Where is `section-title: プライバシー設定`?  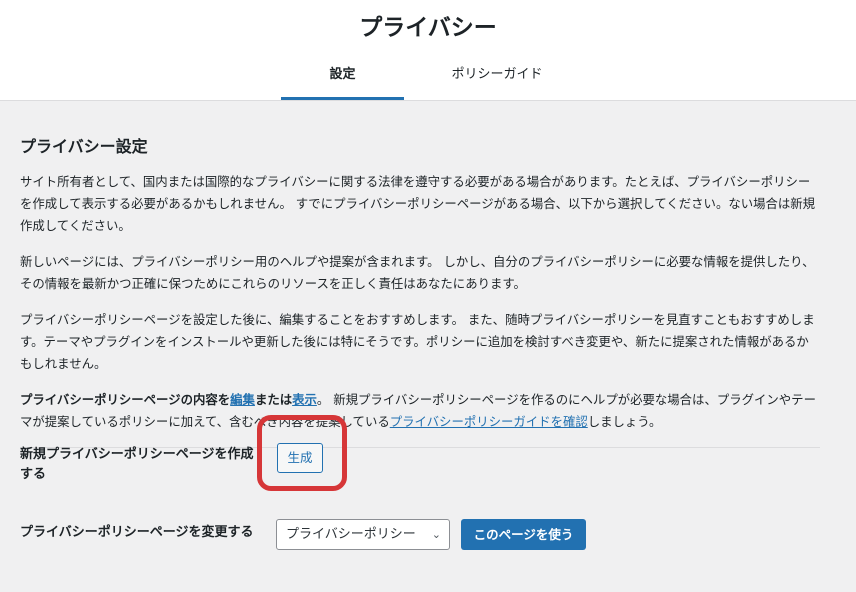
section-title: プライバシー設定 is located at coordinates (84, 146).